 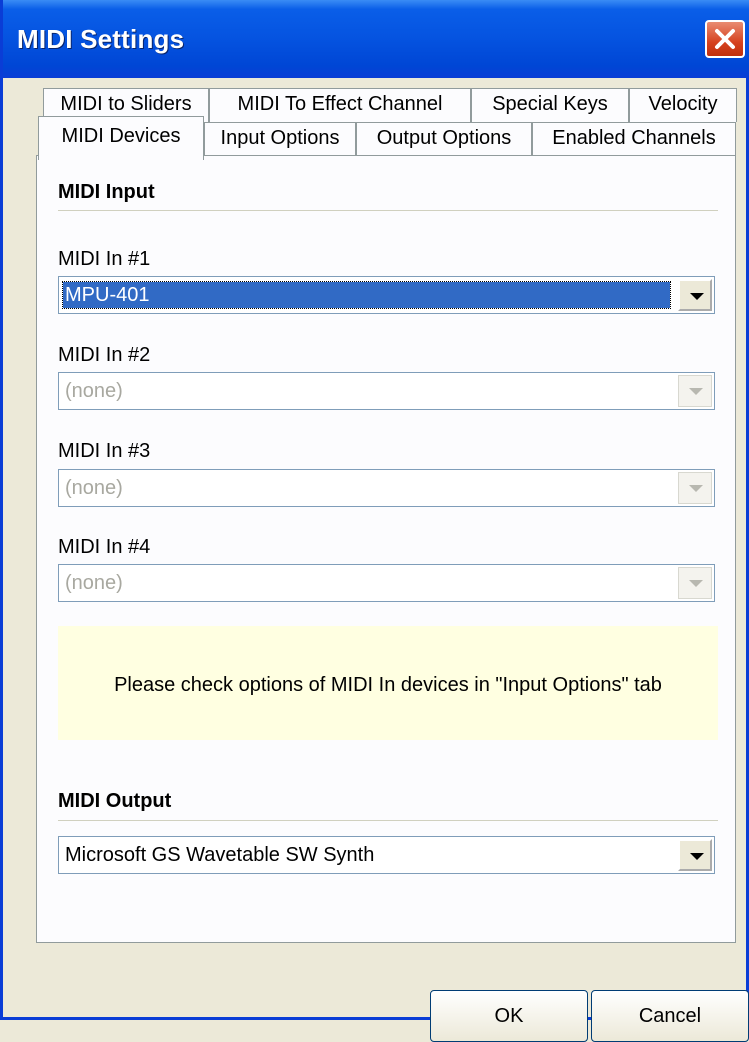 What do you see at coordinates (280, 139) in the screenshot?
I see `tab-input-options: Input Options` at bounding box center [280, 139].